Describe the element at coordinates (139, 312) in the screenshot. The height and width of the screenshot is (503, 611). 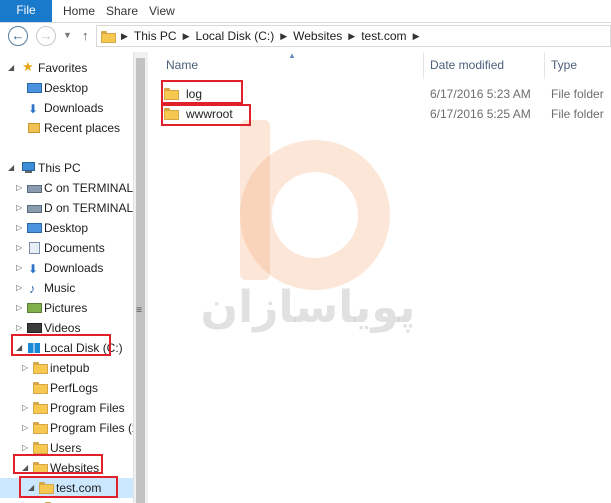
I see `splitter-grip-icon: ≡` at that location.